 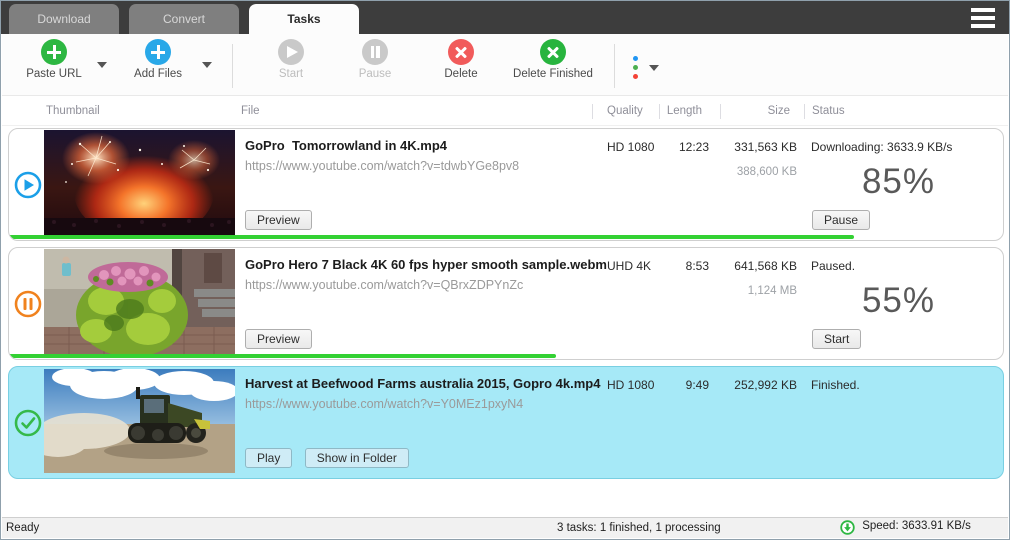 I want to click on delete-label: Delete, so click(x=461, y=74).